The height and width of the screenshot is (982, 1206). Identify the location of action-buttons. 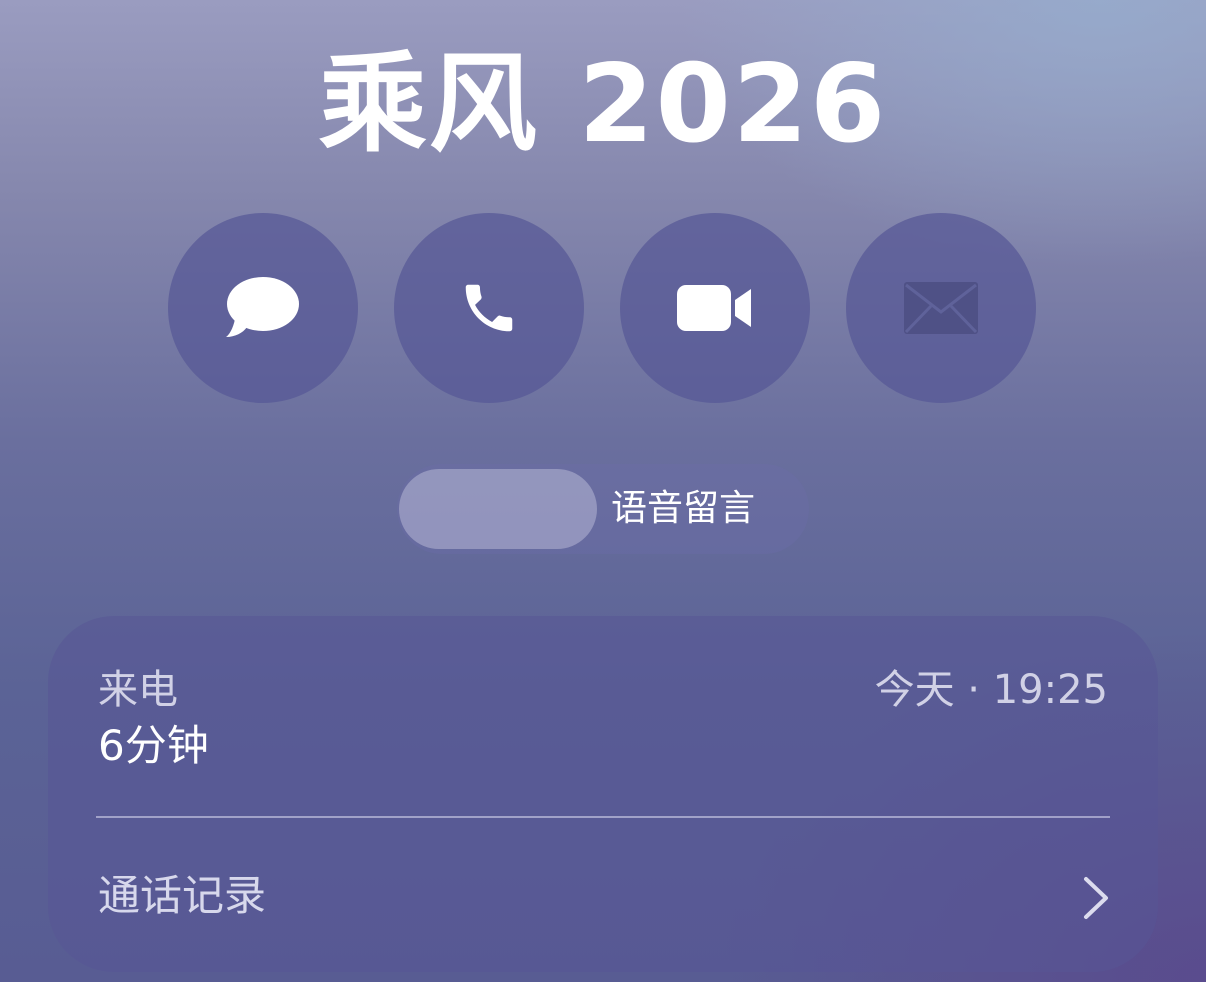
(602, 308).